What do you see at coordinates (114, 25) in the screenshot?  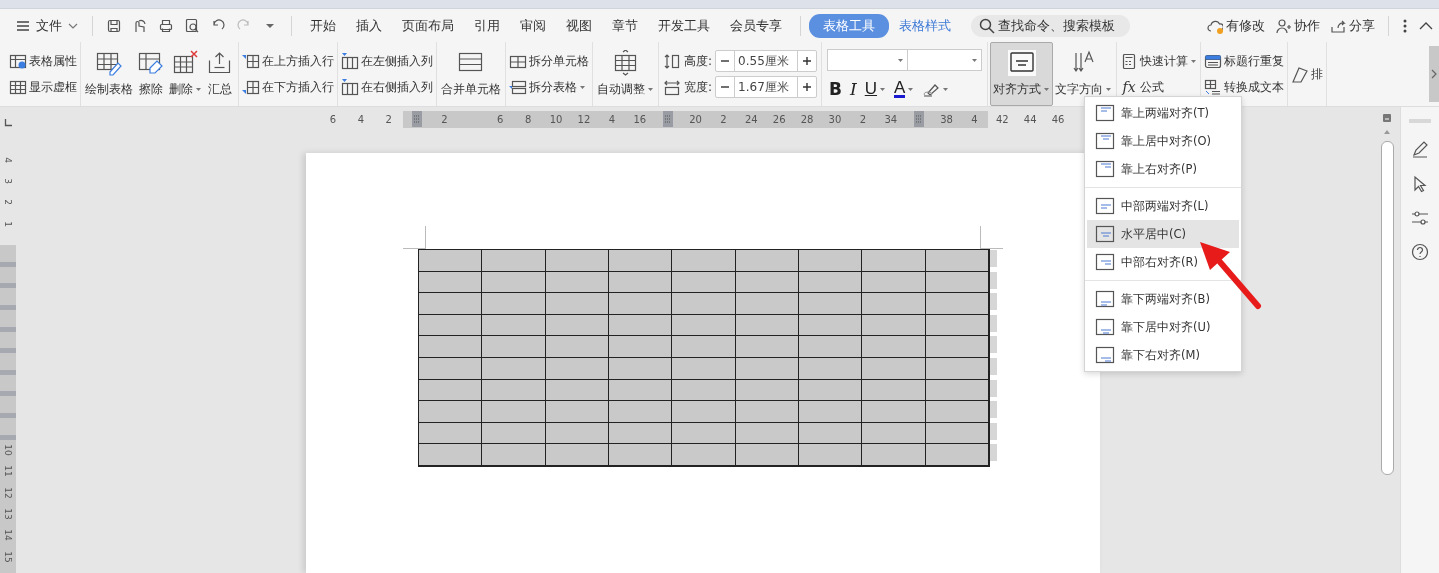 I see `save-icon` at bounding box center [114, 25].